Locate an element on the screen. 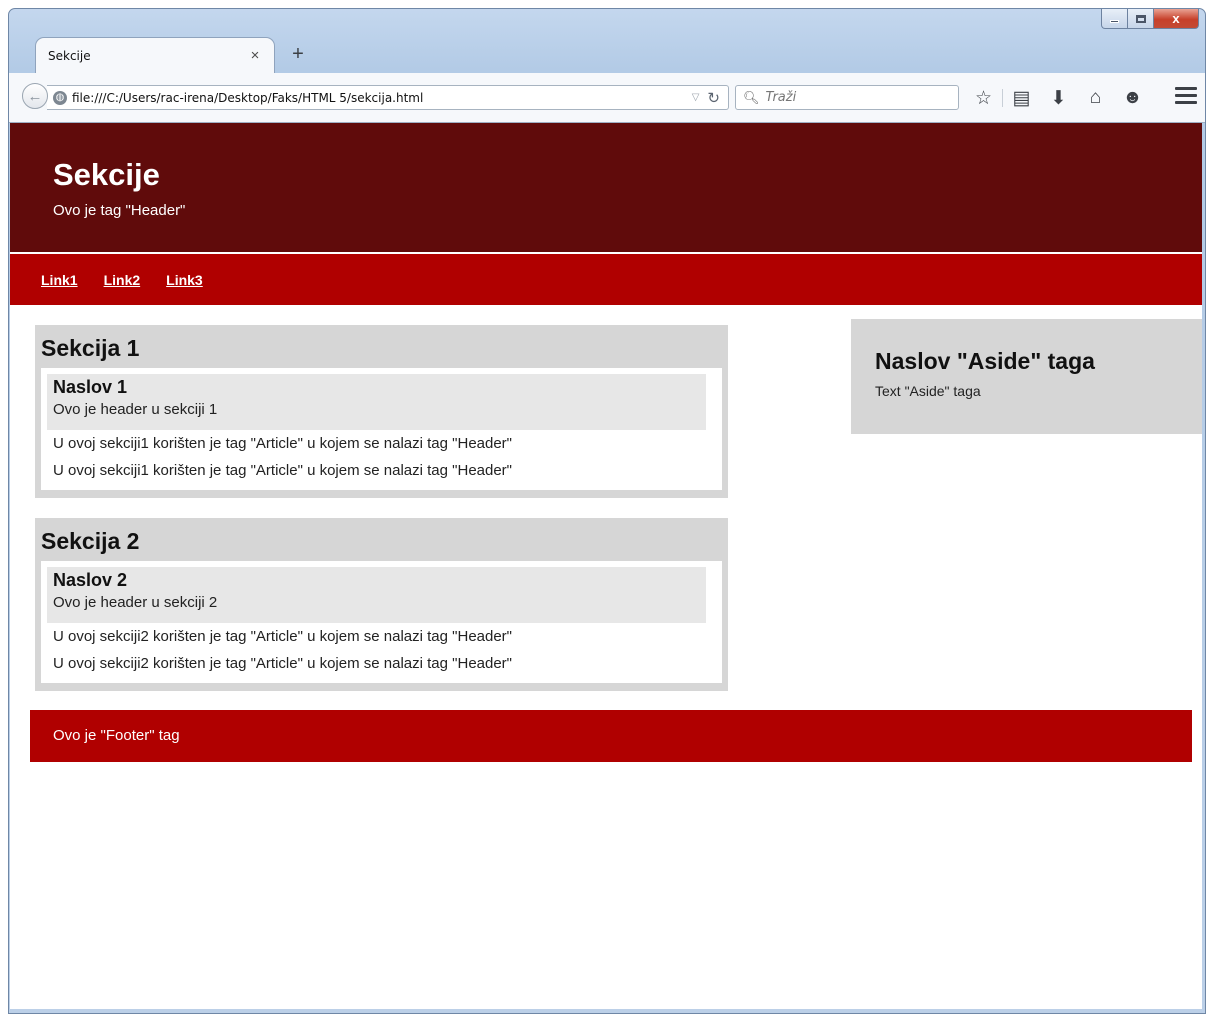 Image resolution: width=1206 pixels, height=1016 pixels. reload-icon: ↻ is located at coordinates (713, 98).